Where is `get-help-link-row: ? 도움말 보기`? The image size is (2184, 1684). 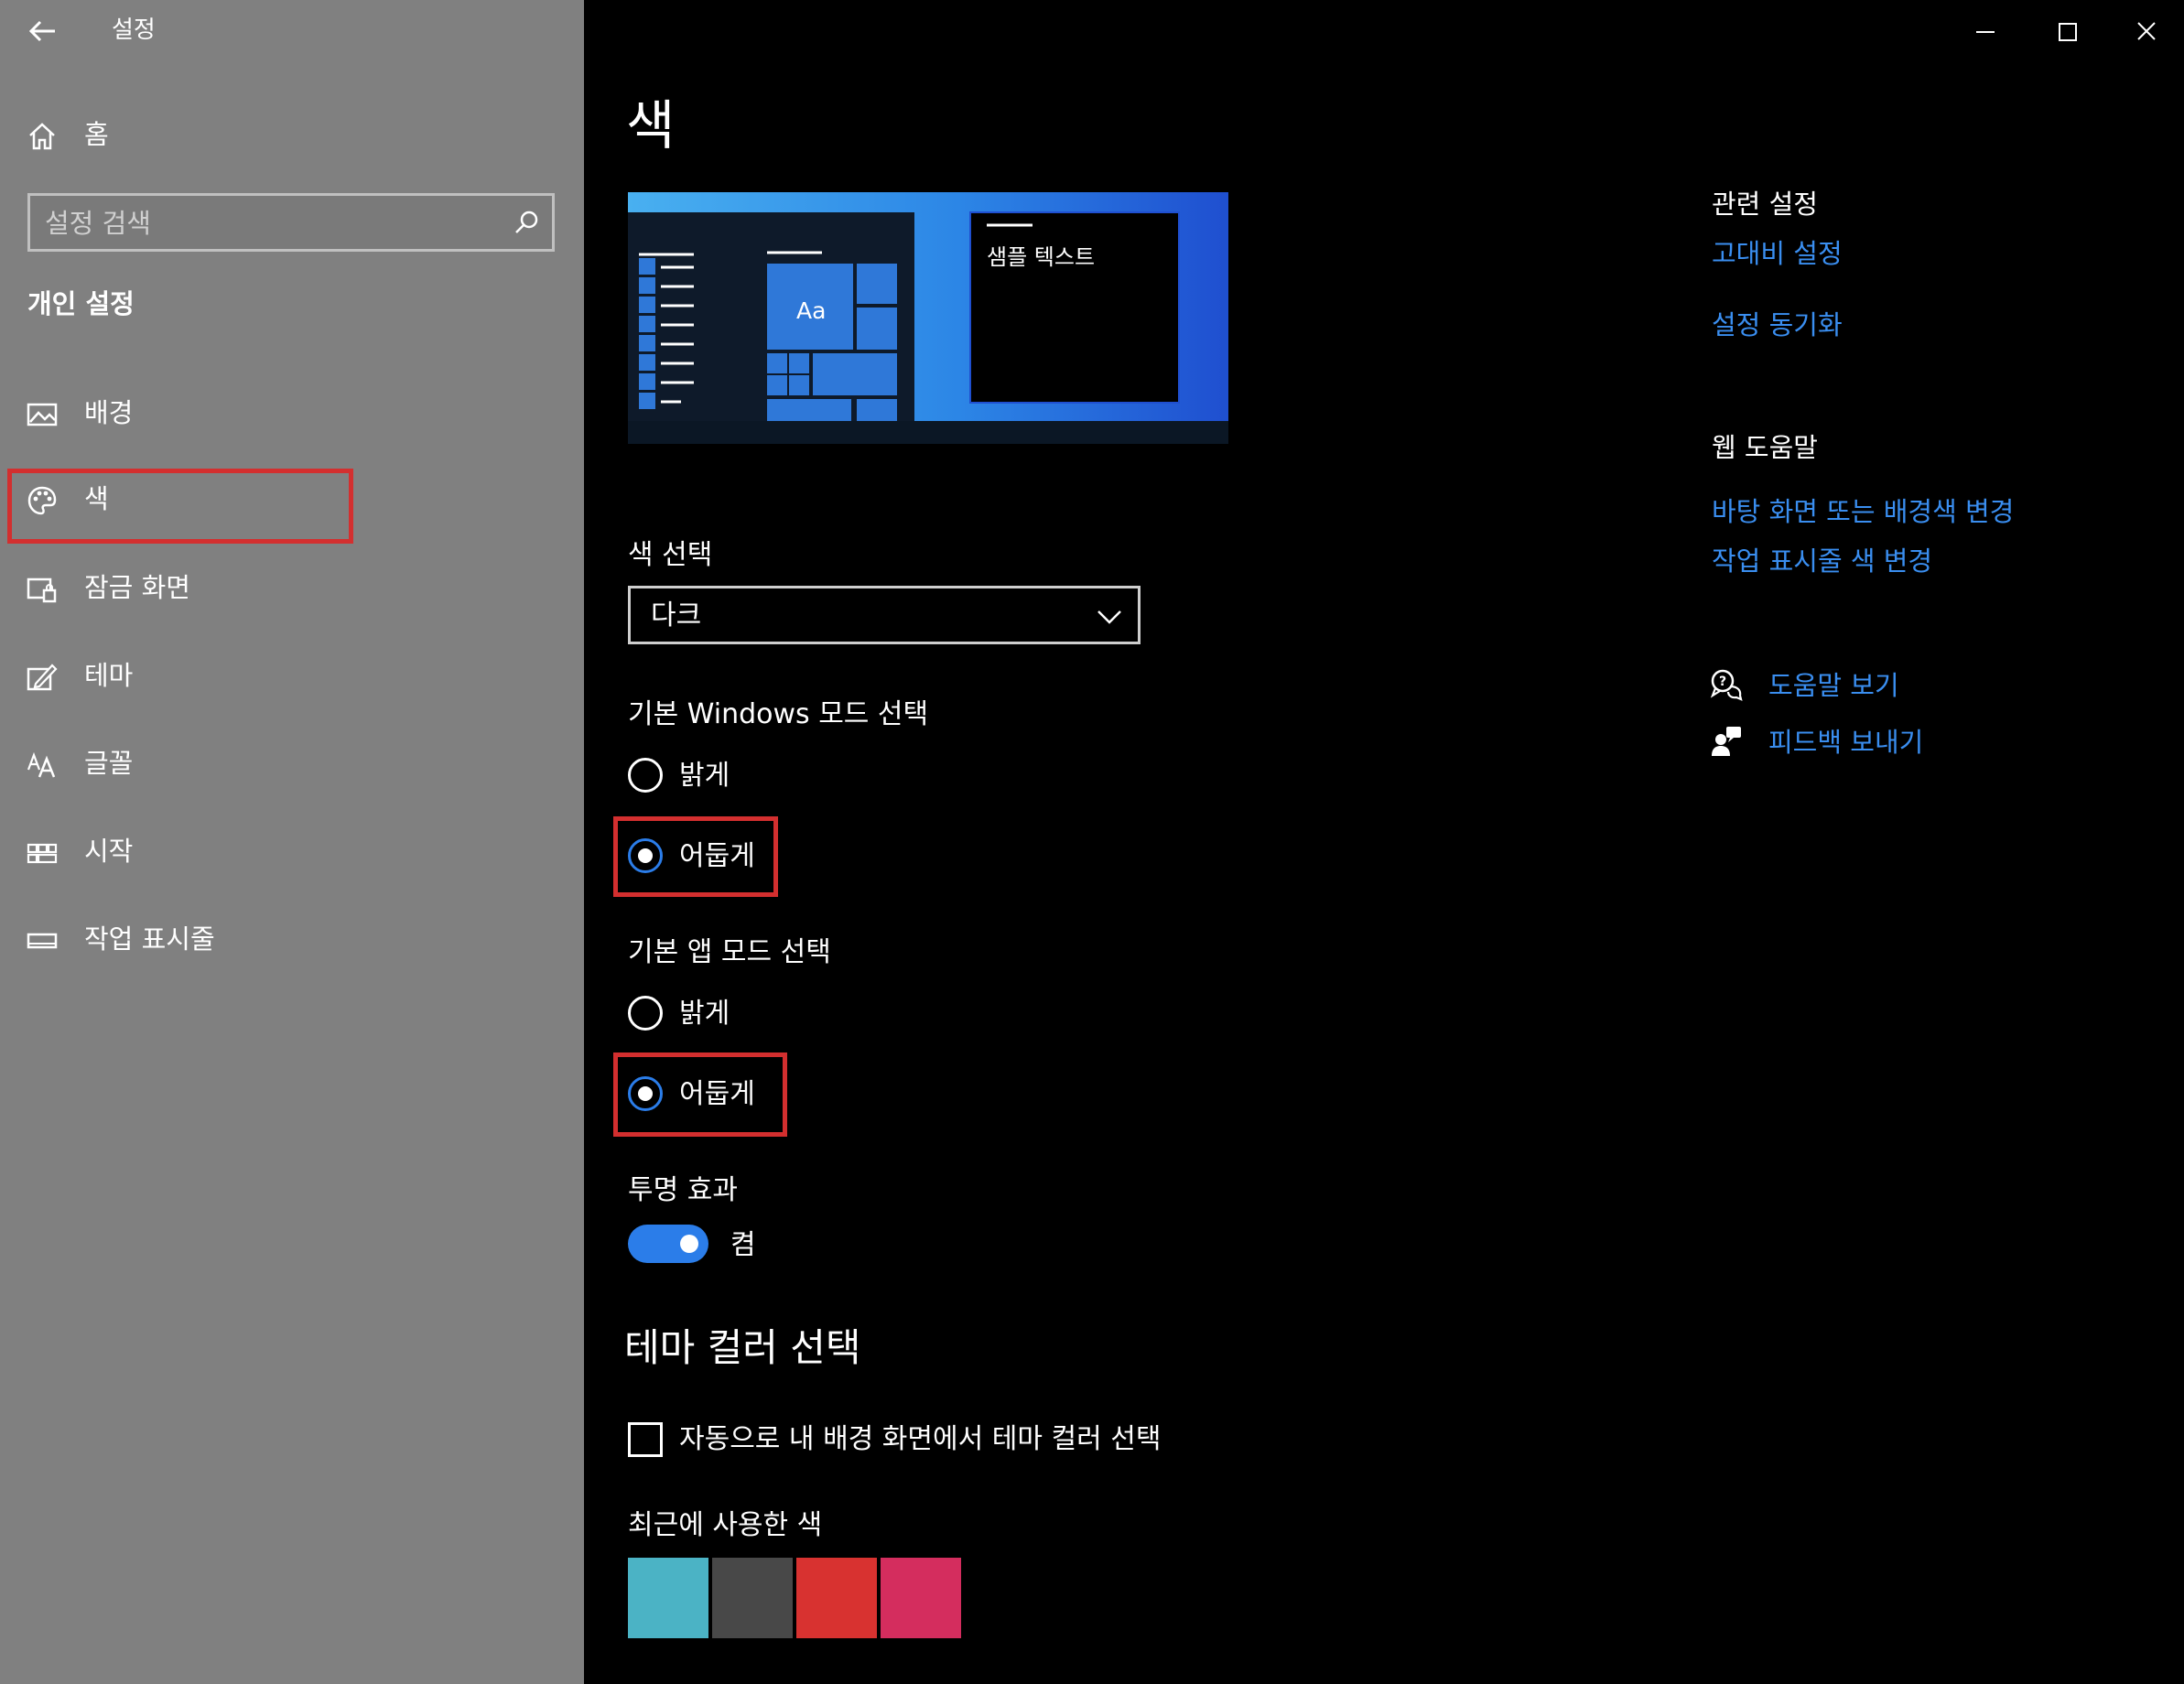 get-help-link-row: ? 도움말 보기 is located at coordinates (1856, 687).